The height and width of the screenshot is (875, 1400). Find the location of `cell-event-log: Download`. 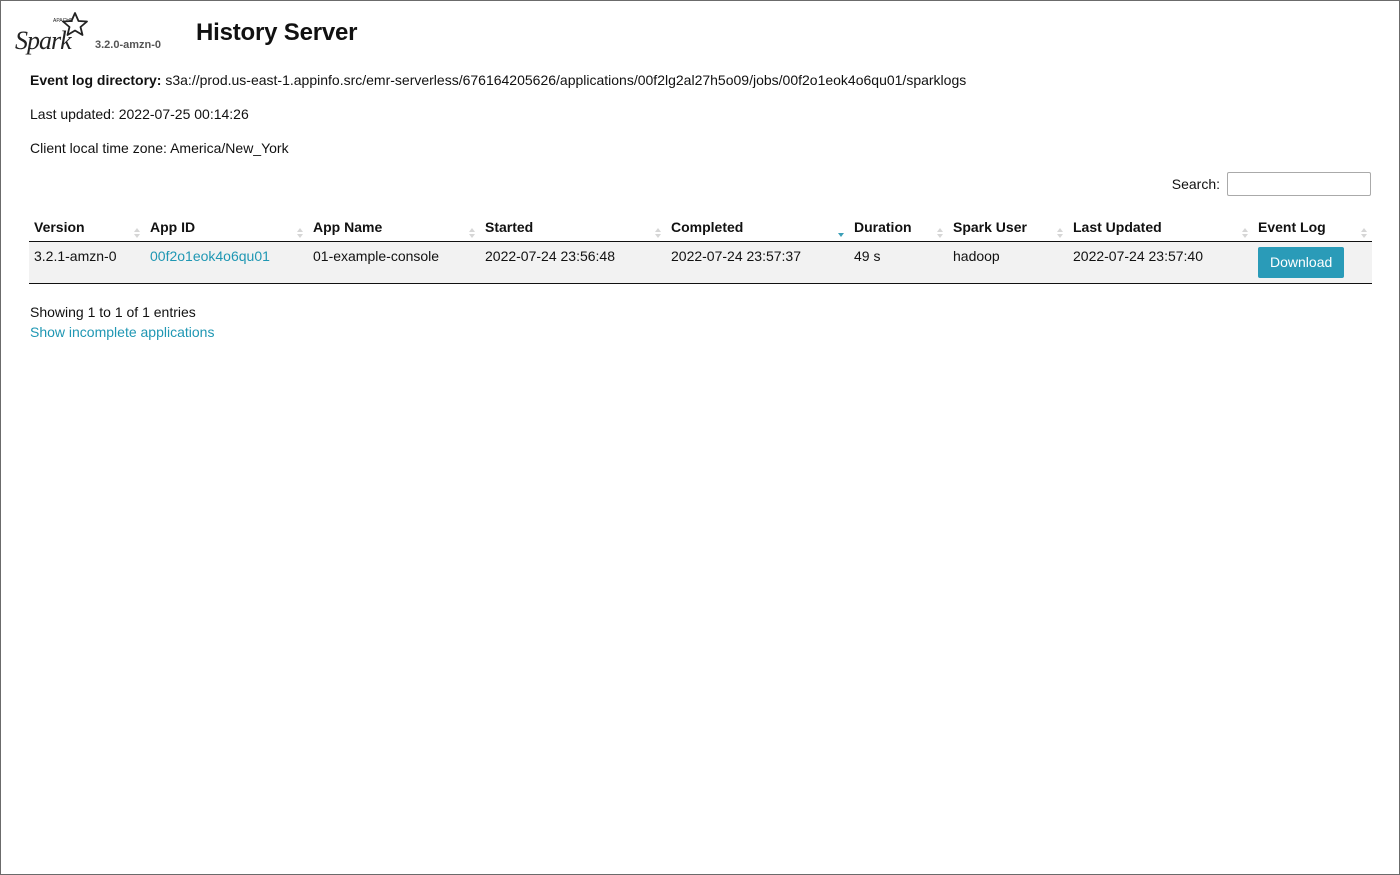

cell-event-log: Download is located at coordinates (1312, 262).